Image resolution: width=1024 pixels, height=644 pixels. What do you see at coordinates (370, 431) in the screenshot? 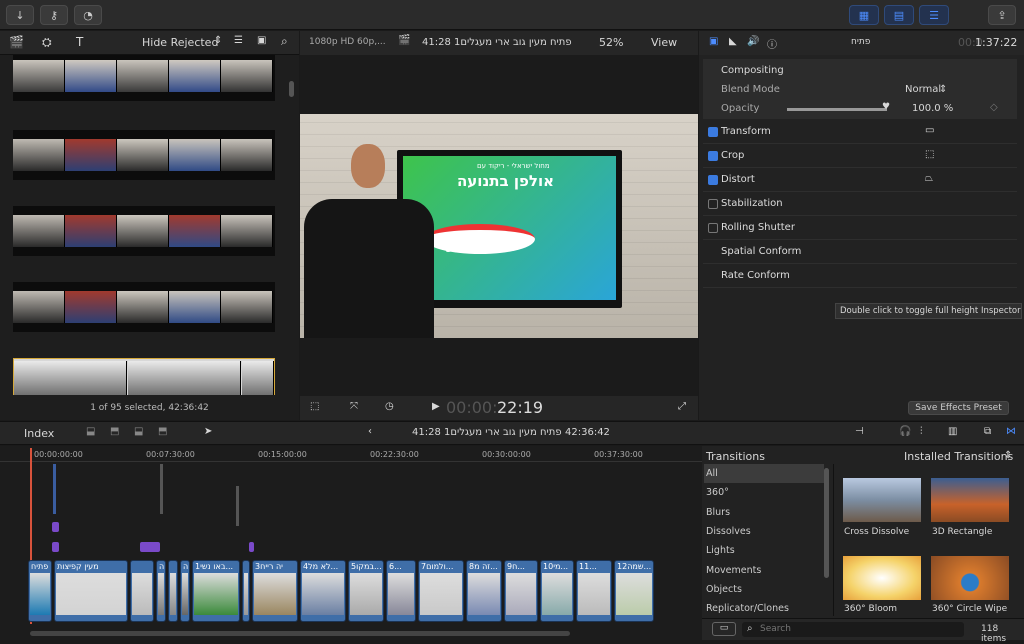
I see `back-arrow-icon: ‹` at bounding box center [370, 431].